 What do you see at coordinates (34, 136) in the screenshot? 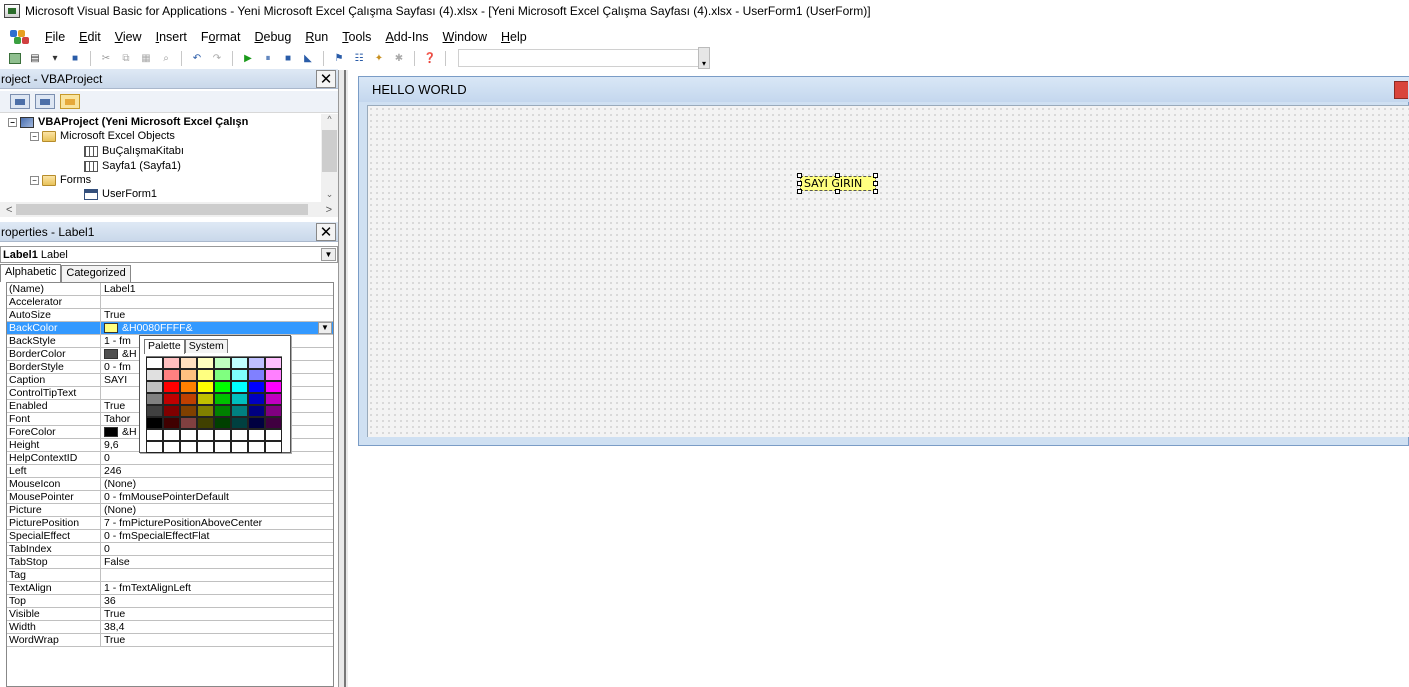
I see `collapse-icon: −` at bounding box center [34, 136].